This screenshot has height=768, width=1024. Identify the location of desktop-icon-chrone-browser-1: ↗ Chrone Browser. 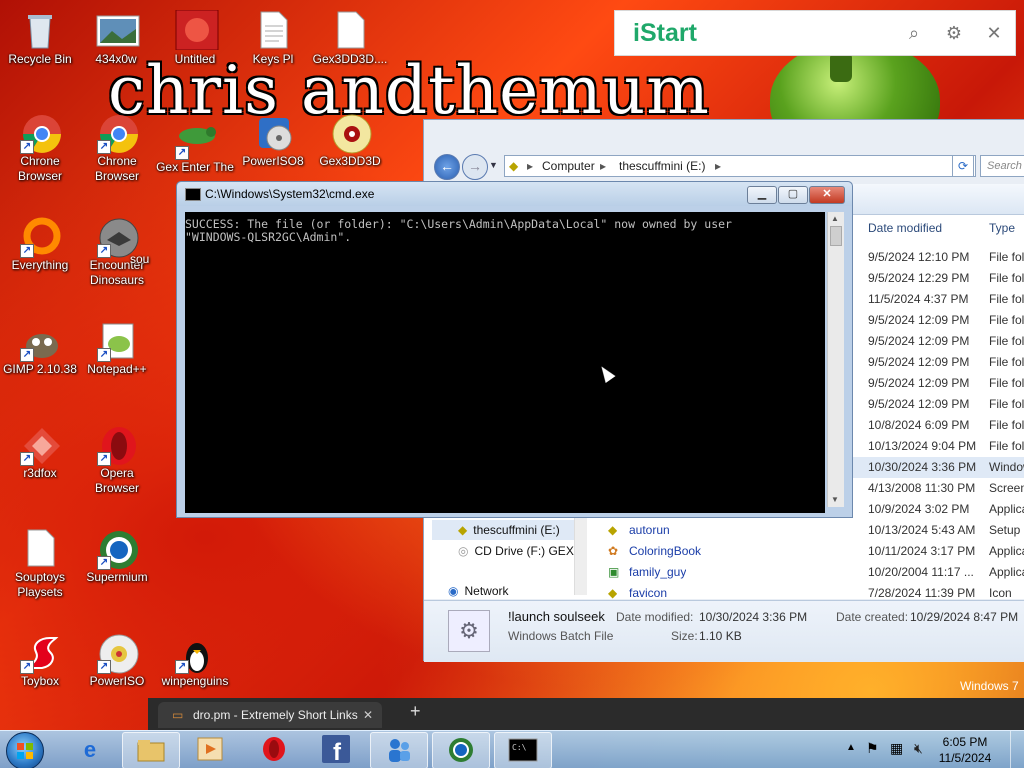
(40, 148).